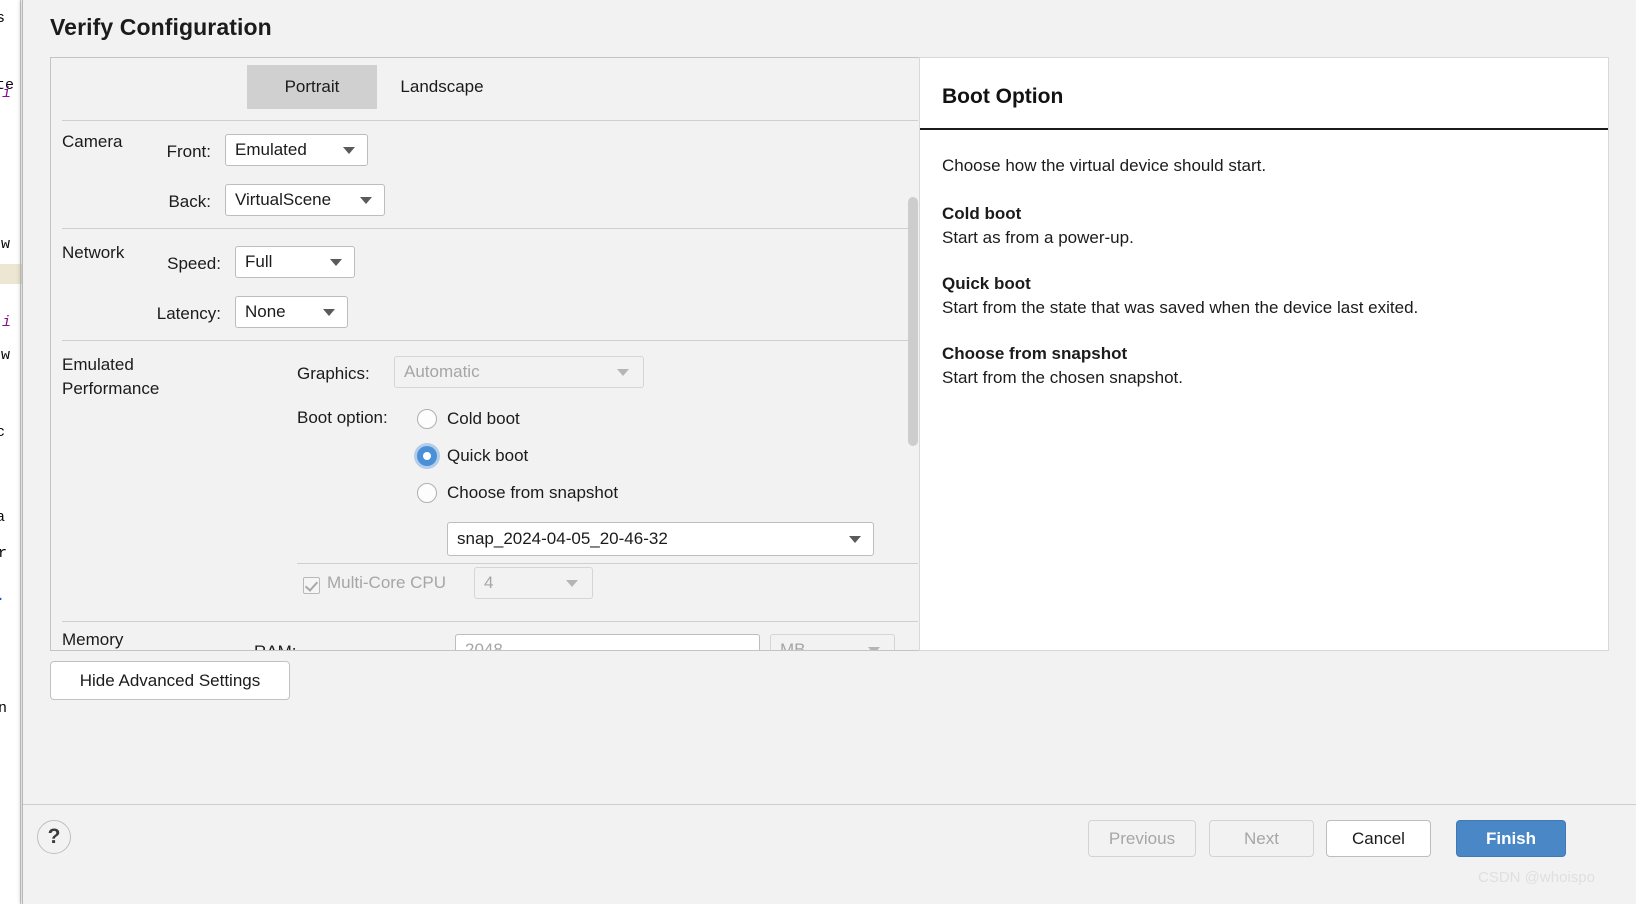  What do you see at coordinates (1261, 838) in the screenshot?
I see `next-button: Next` at bounding box center [1261, 838].